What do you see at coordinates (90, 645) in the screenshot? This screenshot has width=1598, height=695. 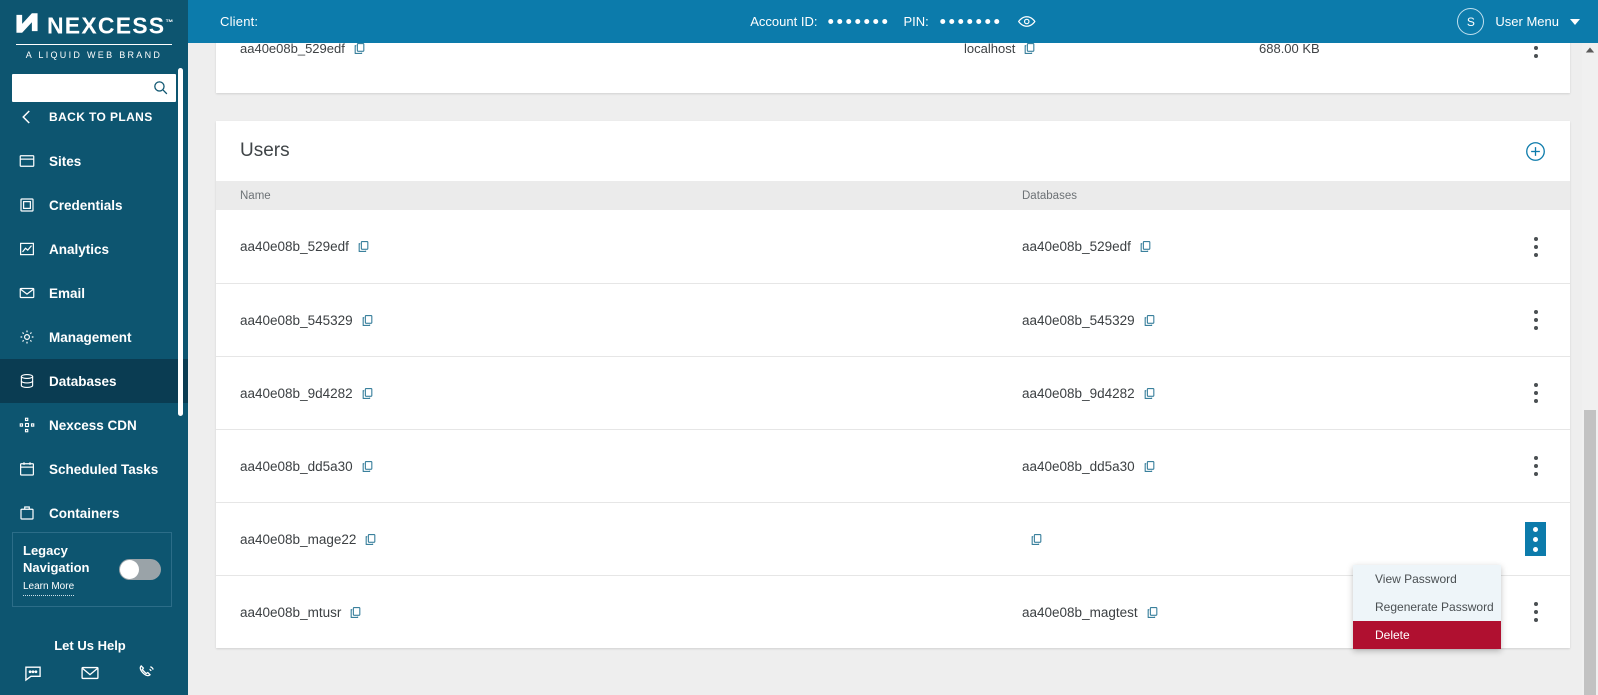 I see `help-title: Let Us Help` at bounding box center [90, 645].